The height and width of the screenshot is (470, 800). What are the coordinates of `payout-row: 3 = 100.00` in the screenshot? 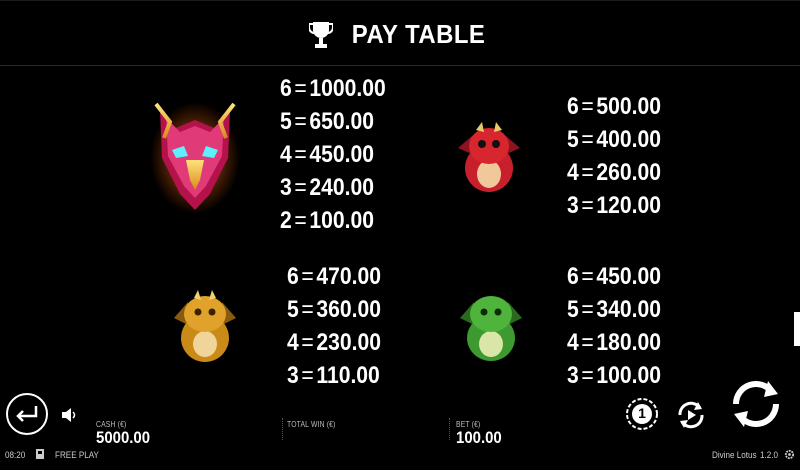 It's located at (614, 375).